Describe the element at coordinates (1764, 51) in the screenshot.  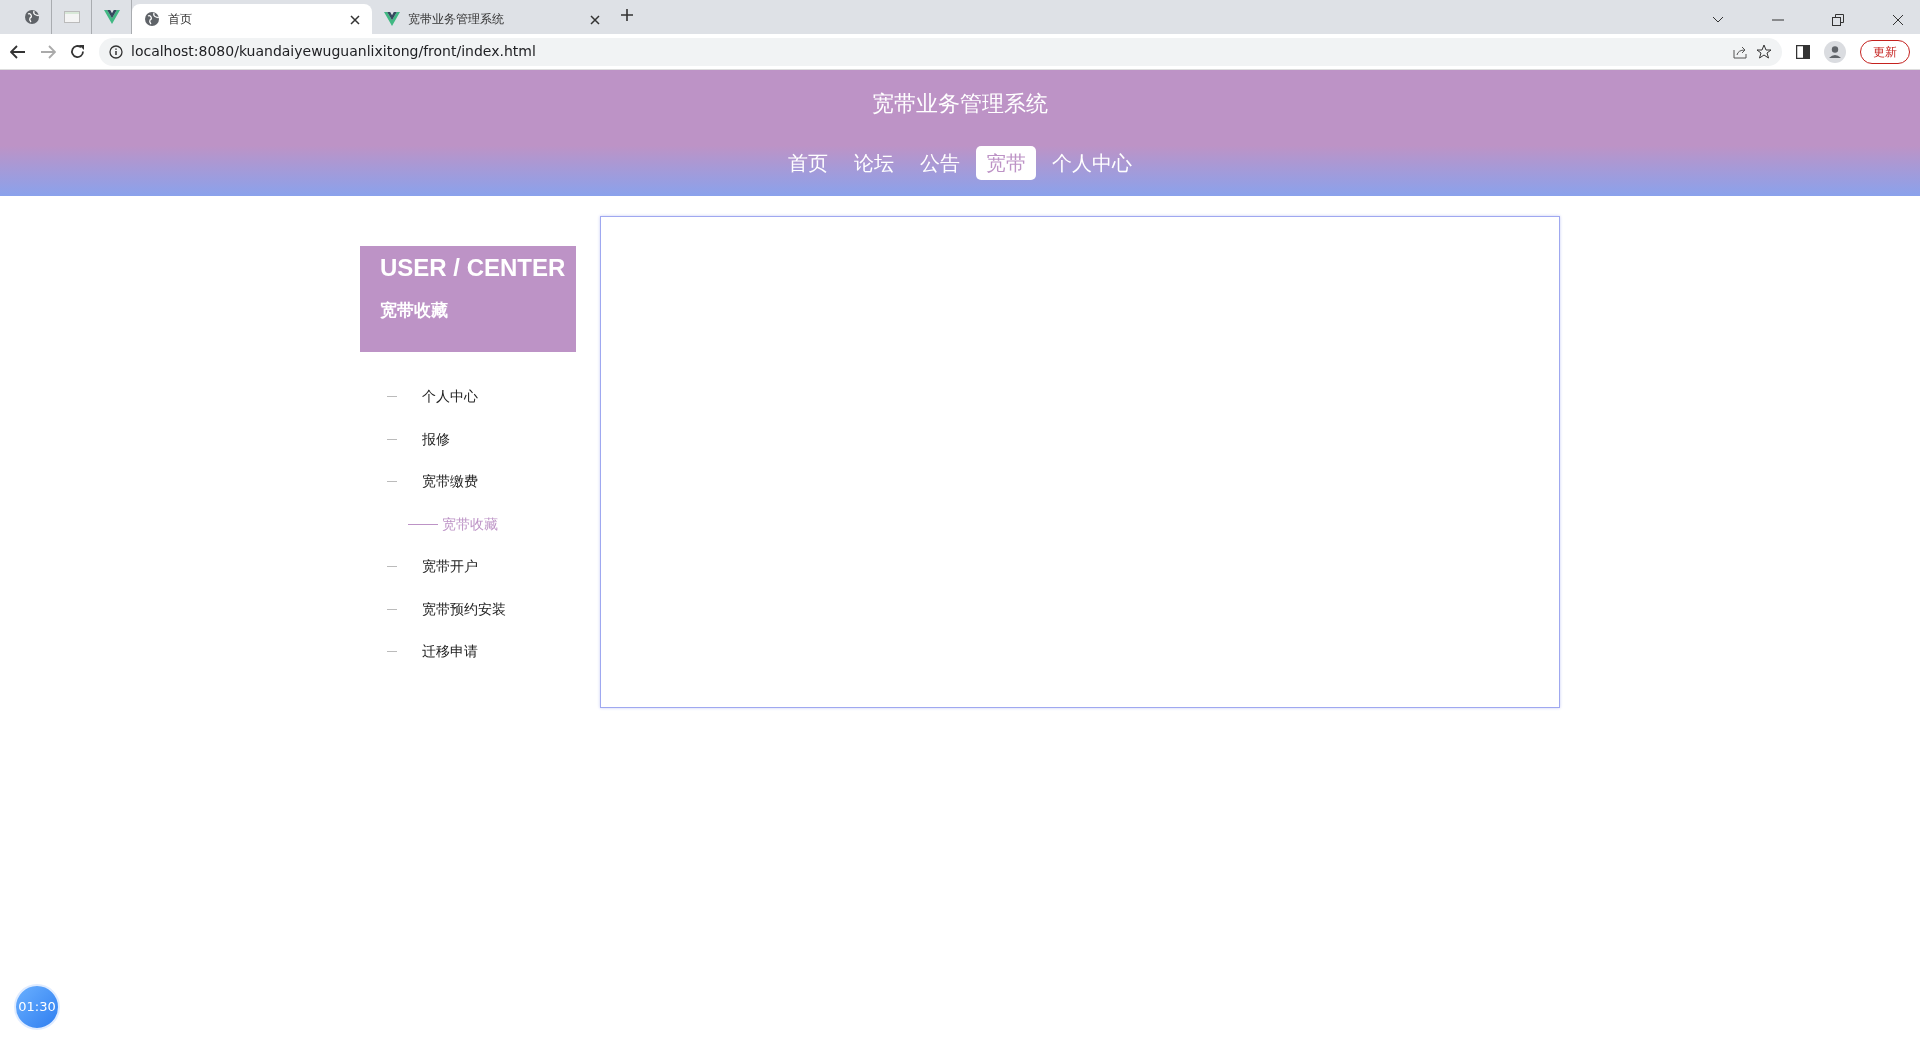
I see `star-icon` at that location.